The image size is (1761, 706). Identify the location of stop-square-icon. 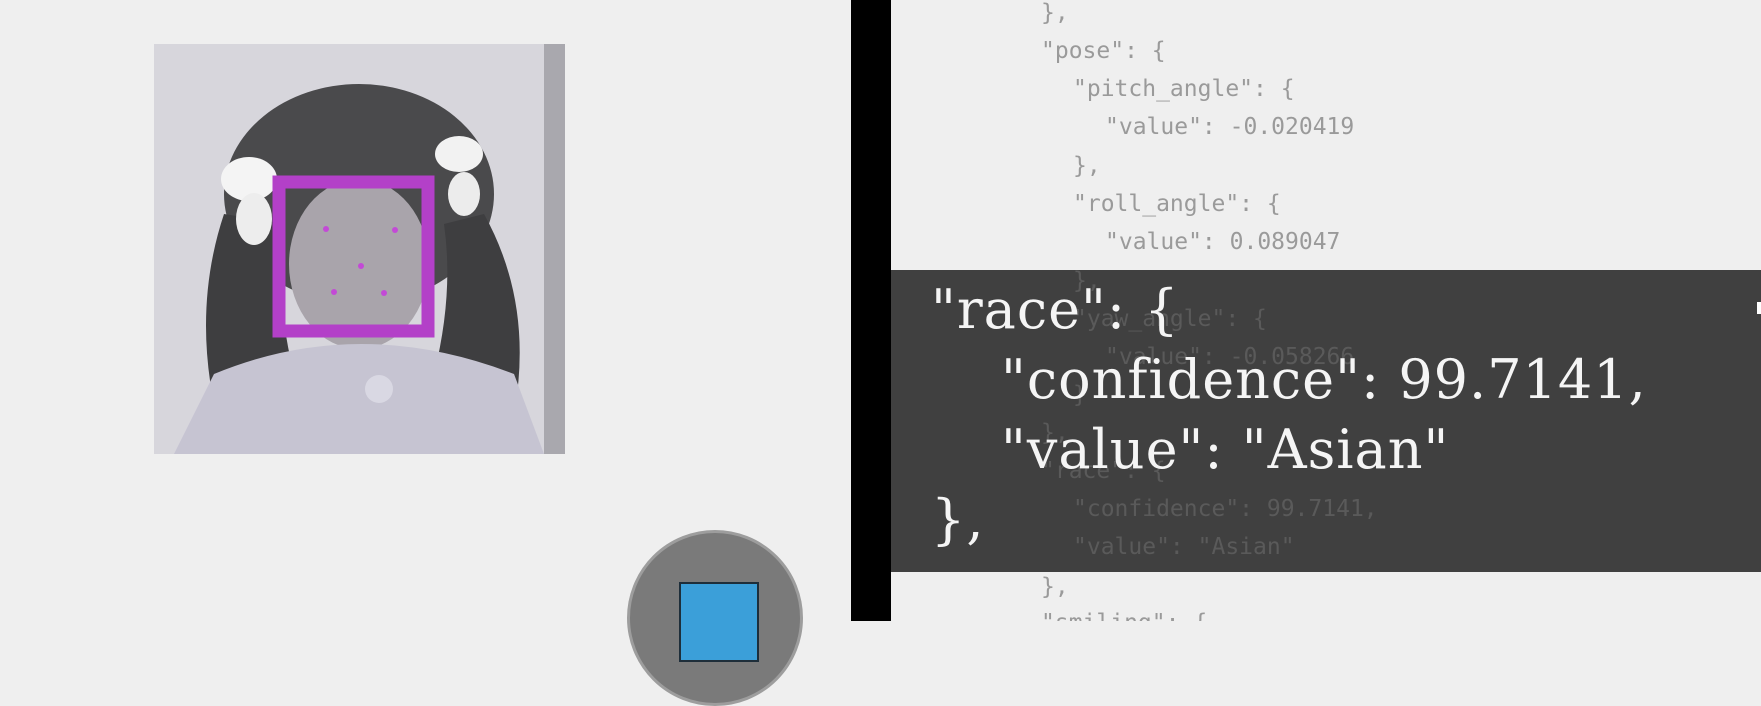
(719, 622).